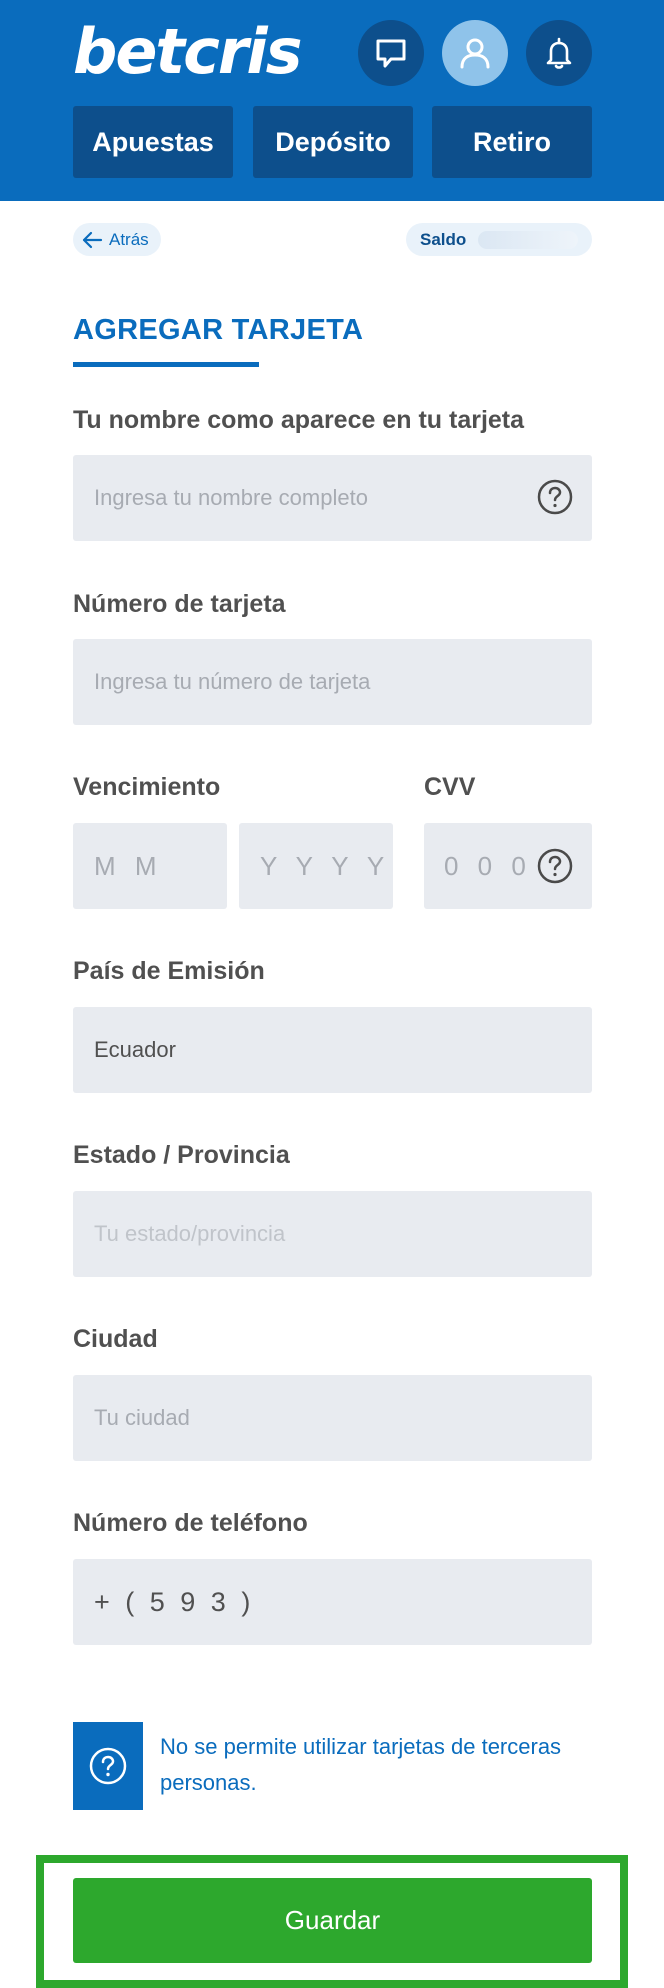 The height and width of the screenshot is (1988, 664). I want to click on info-box, so click(108, 1766).